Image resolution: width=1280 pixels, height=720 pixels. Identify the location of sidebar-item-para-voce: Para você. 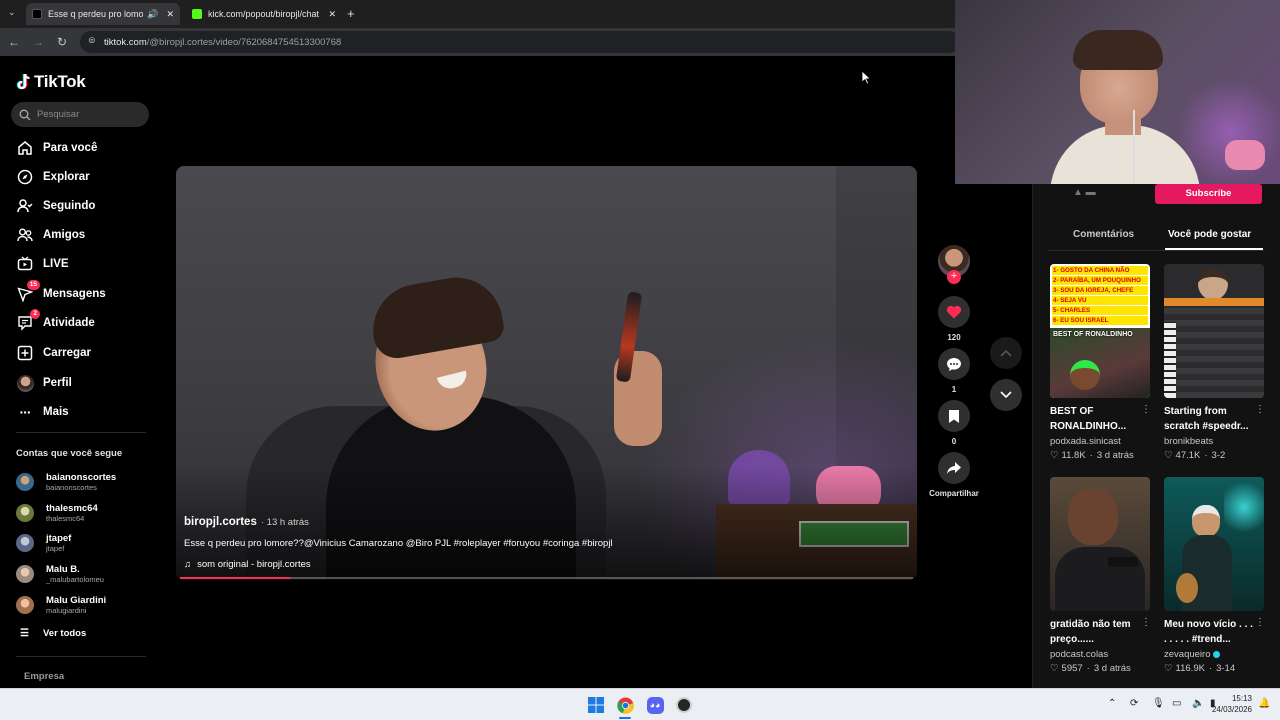
(56, 148).